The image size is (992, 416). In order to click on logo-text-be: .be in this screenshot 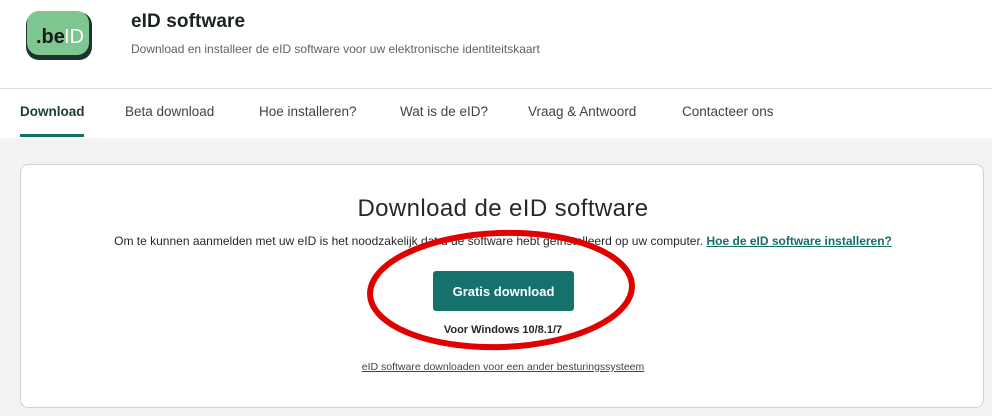, I will do `click(50, 37)`.